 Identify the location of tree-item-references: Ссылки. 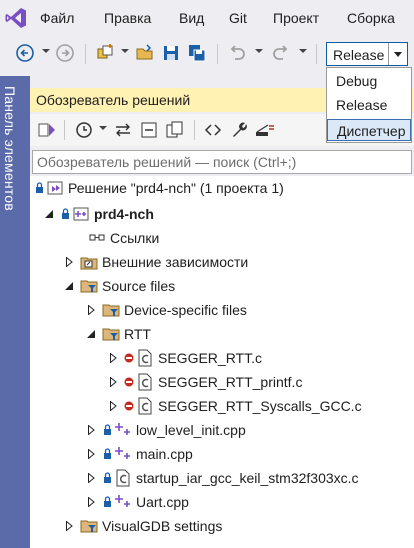
(123, 237).